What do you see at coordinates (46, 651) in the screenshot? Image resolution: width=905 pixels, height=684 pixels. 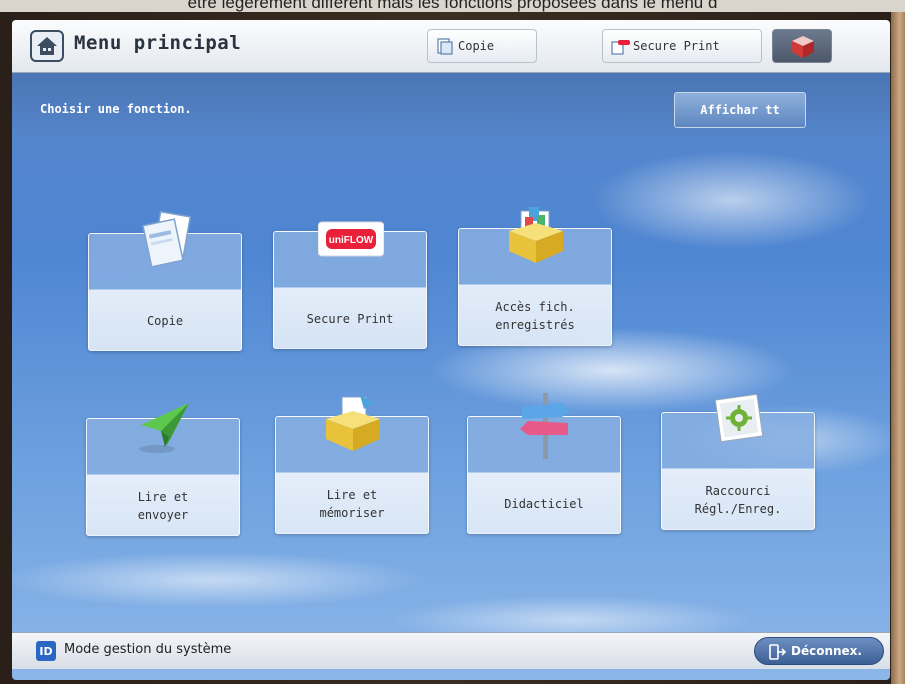 I see `id-icon: ID` at bounding box center [46, 651].